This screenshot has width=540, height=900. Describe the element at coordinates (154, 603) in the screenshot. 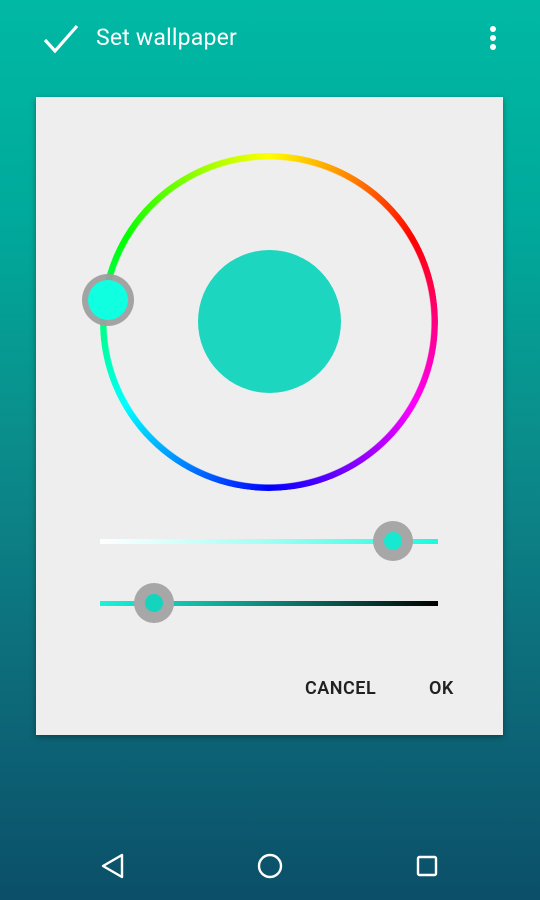

I see `value-slider-thumb` at that location.